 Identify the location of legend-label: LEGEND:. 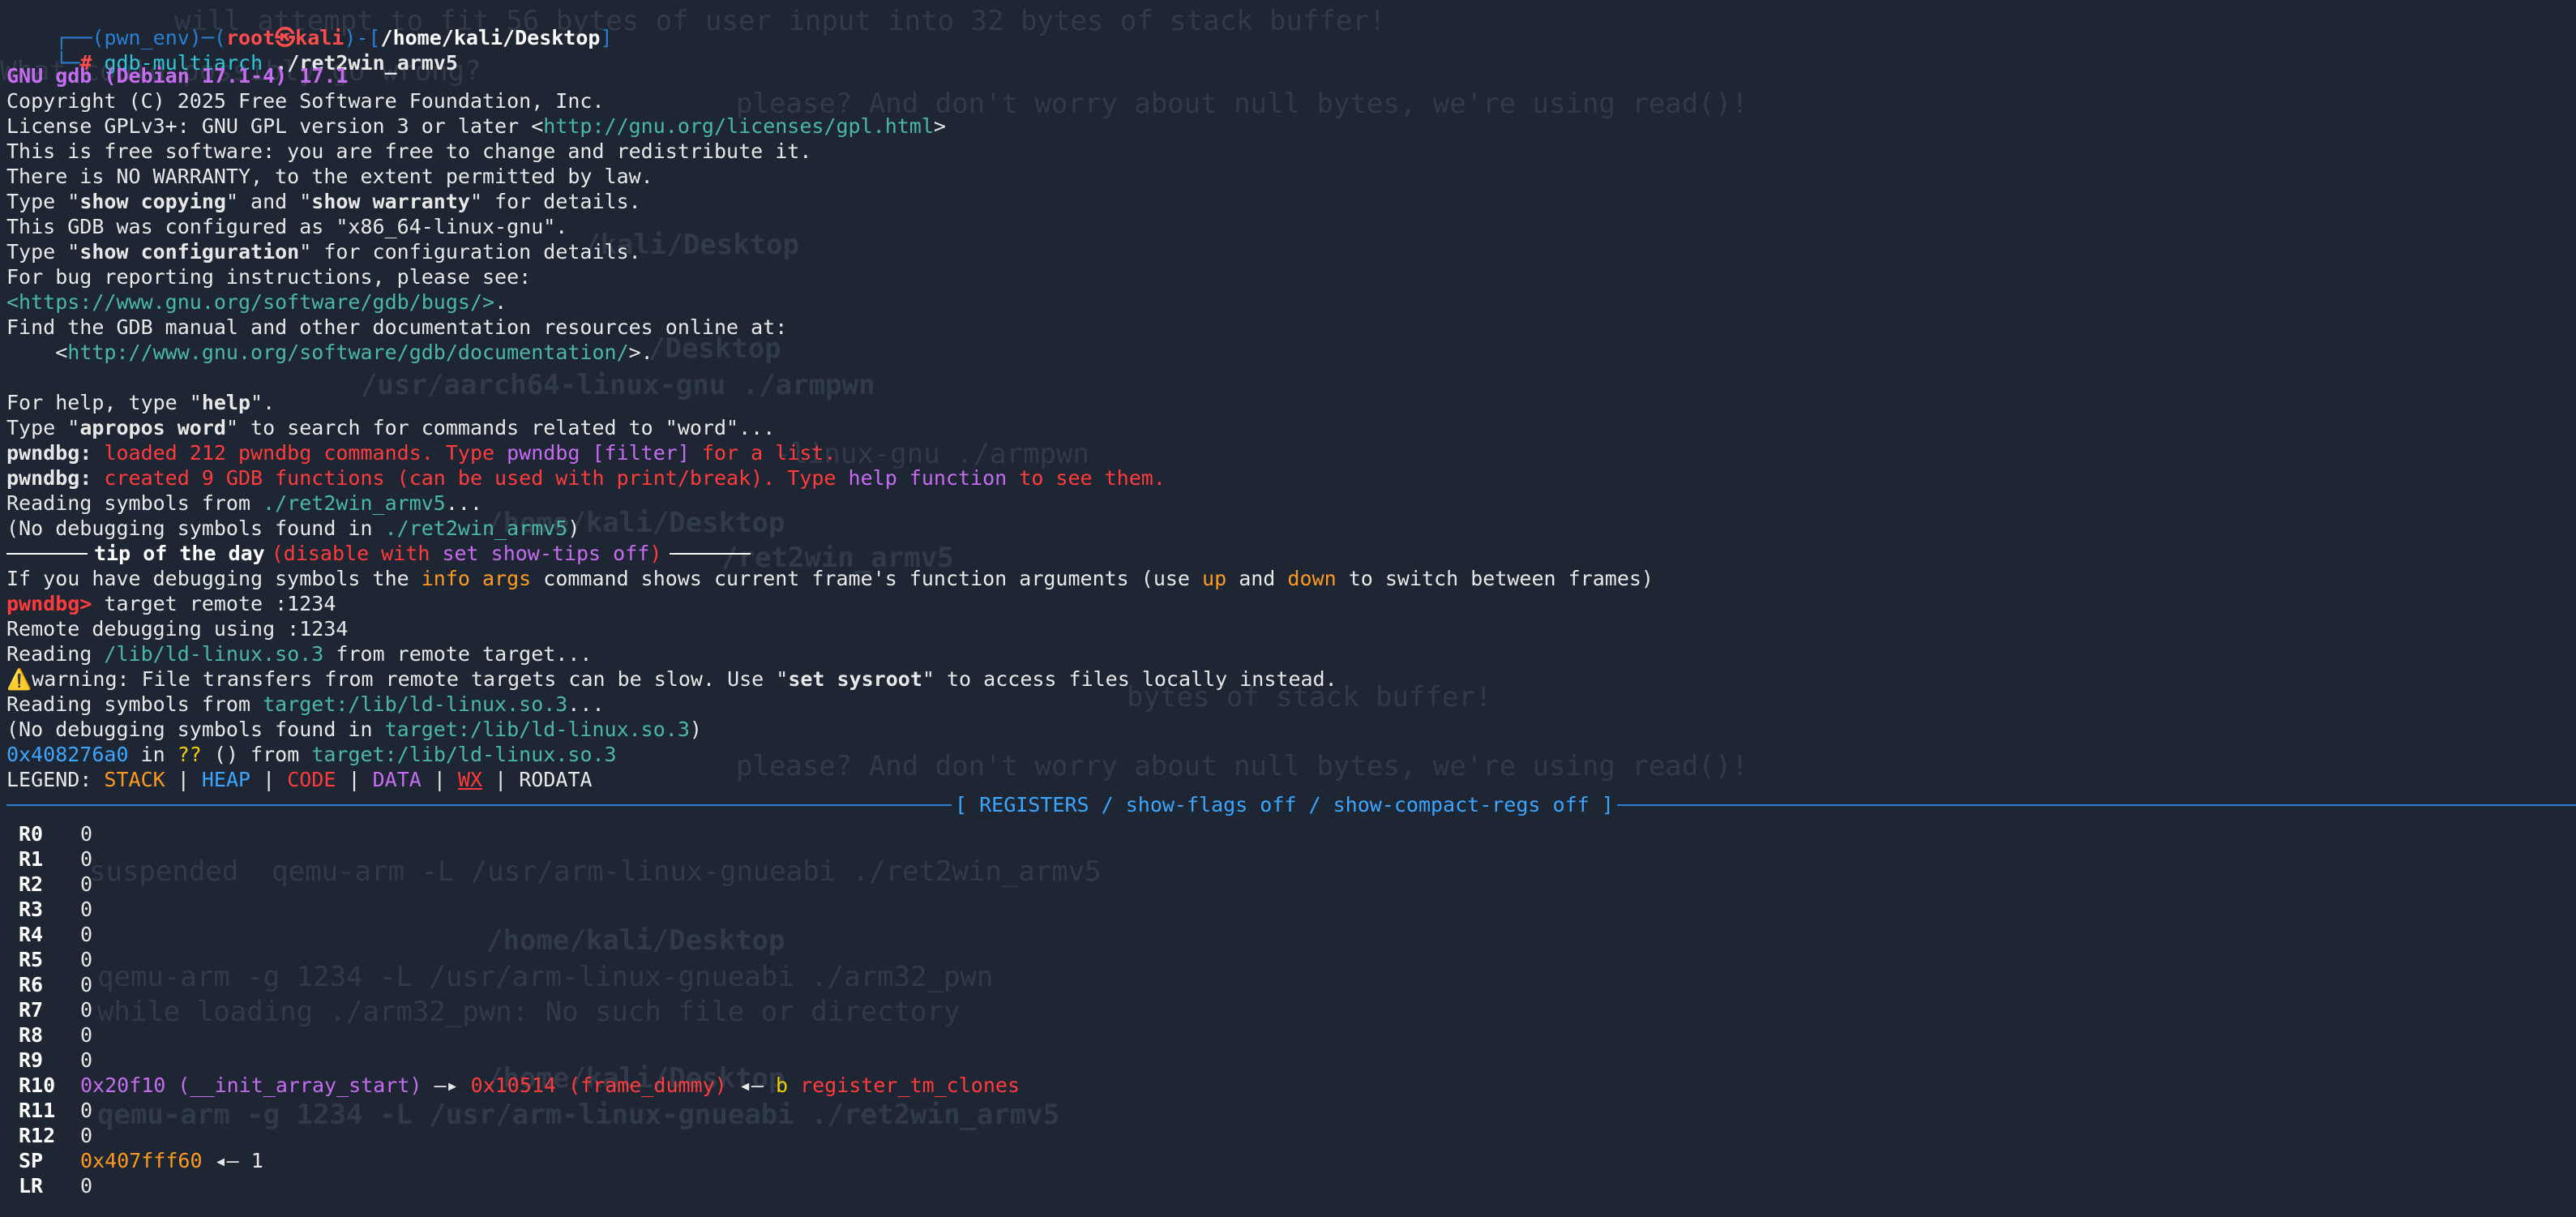
(55, 779).